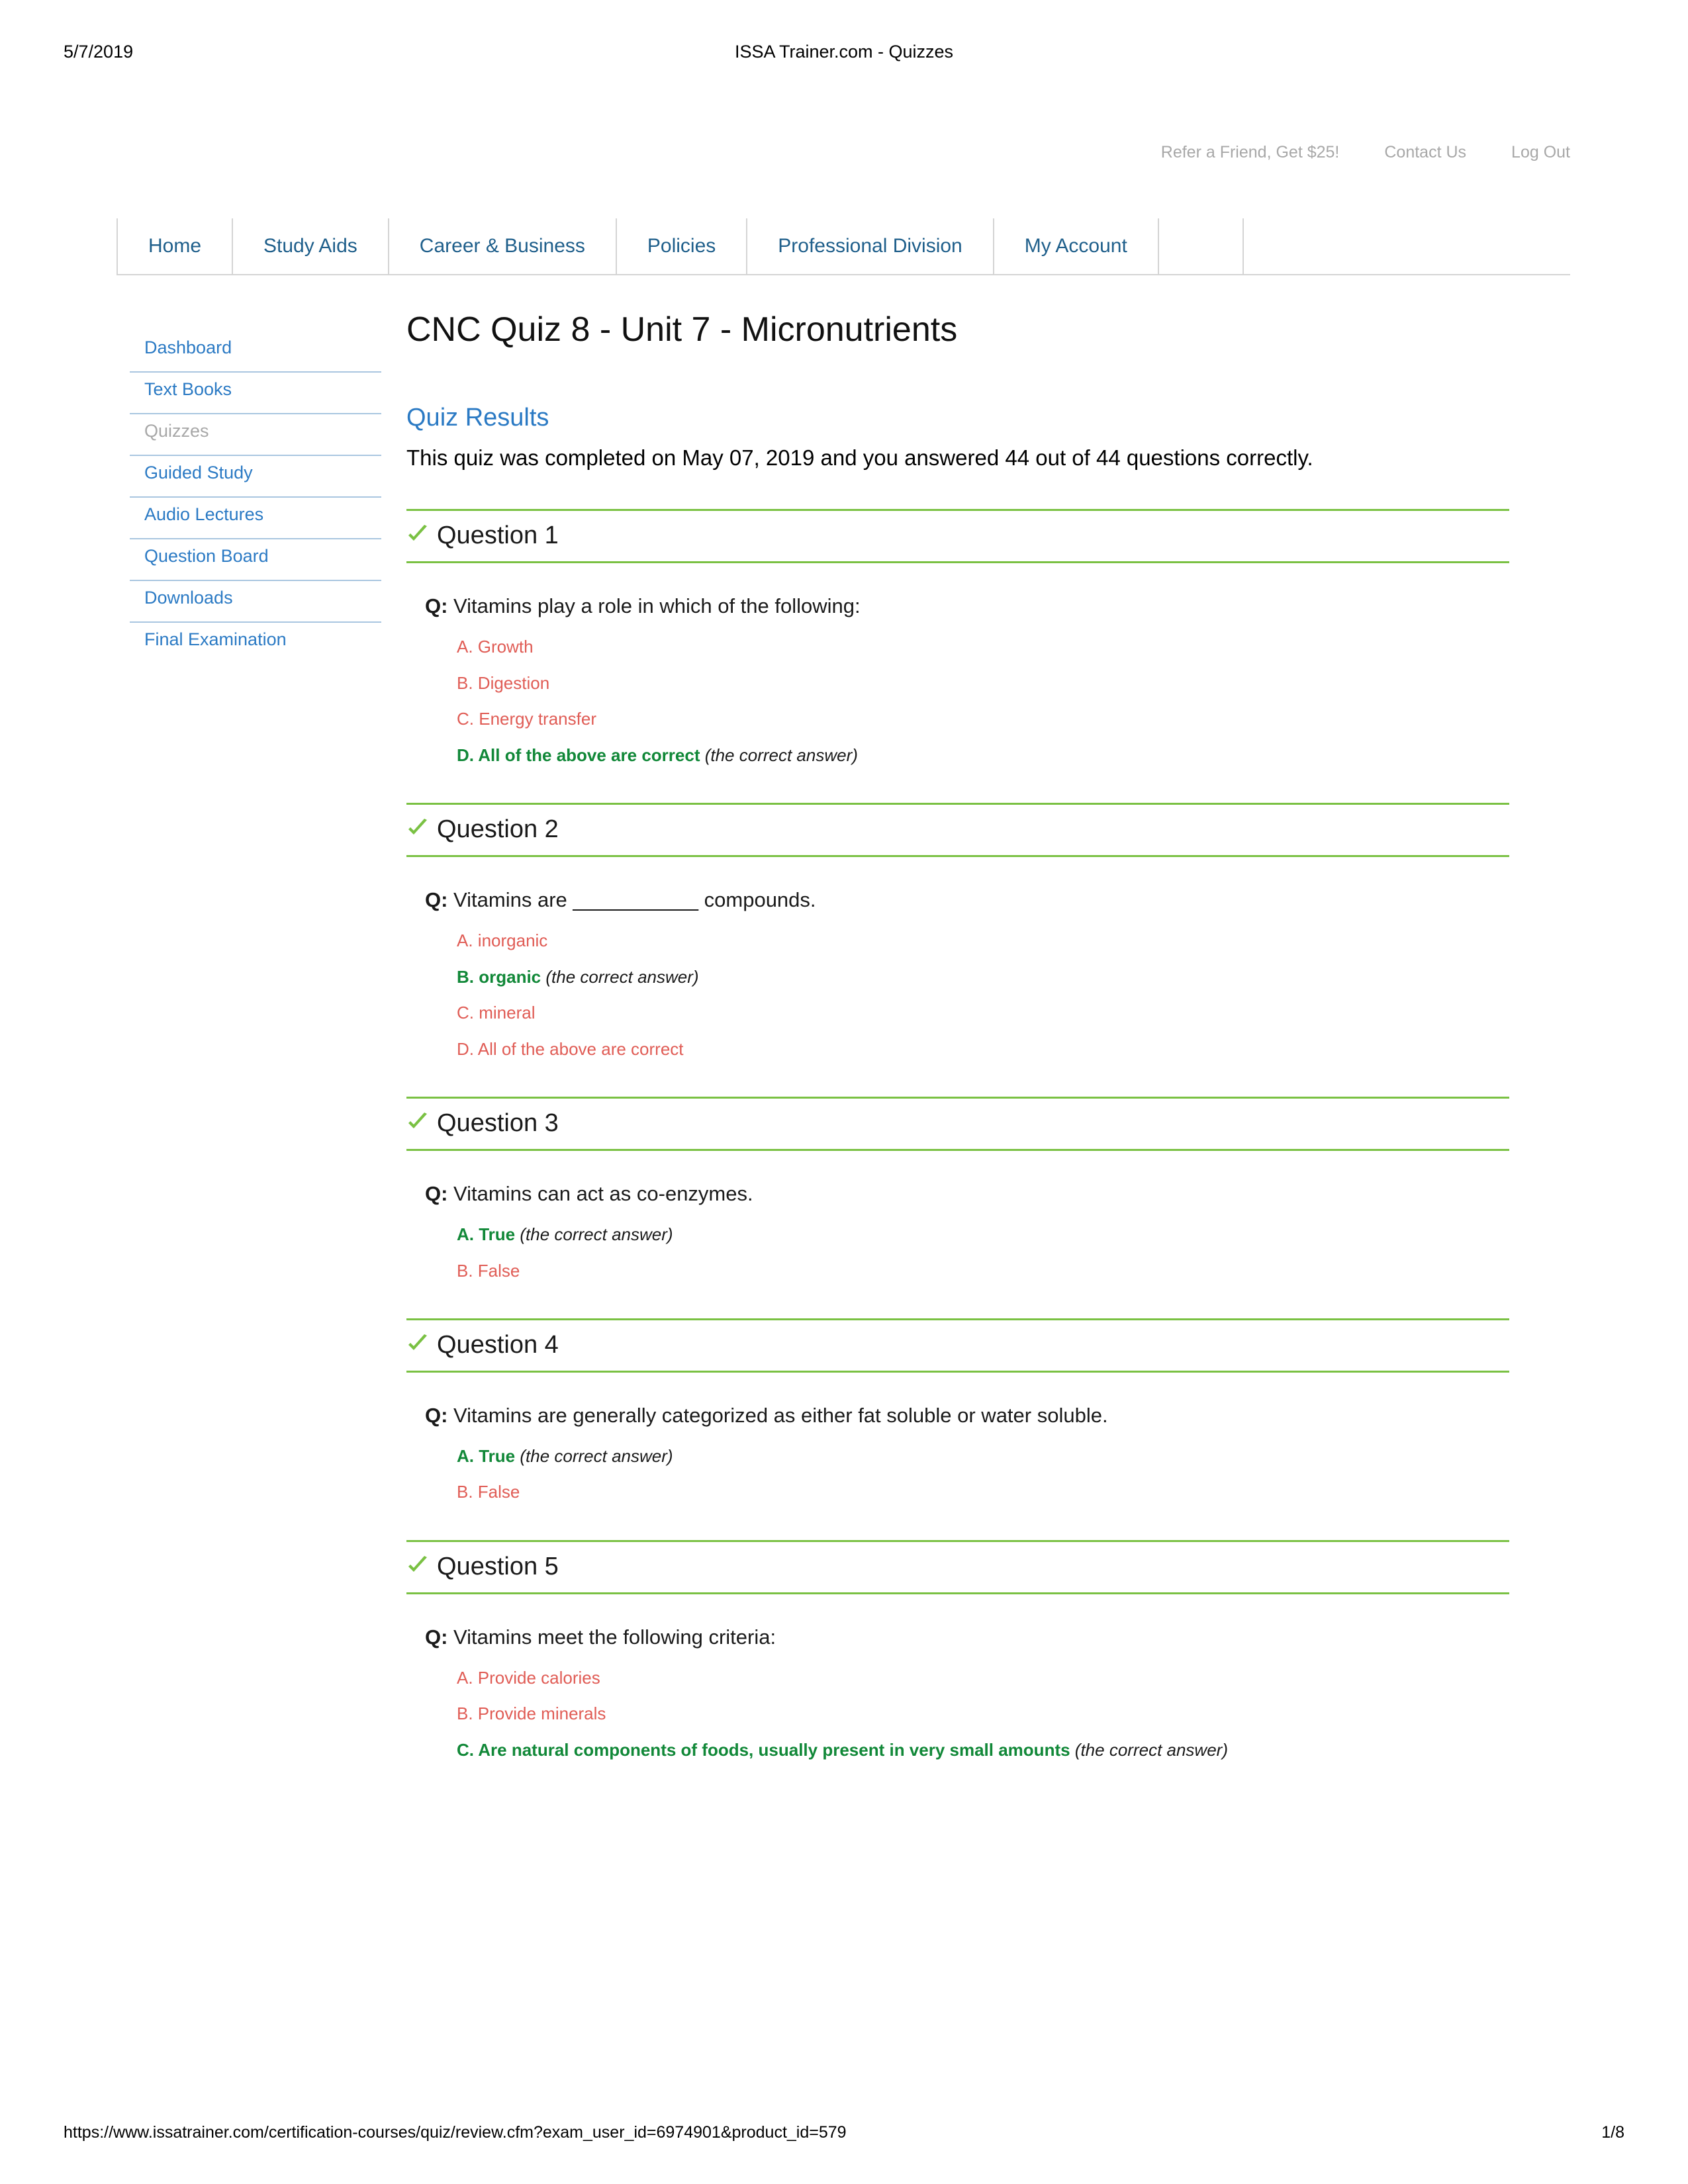 The image size is (1688, 2184). What do you see at coordinates (255, 602) in the screenshot?
I see `sidebar-item-downloads: Downloads` at bounding box center [255, 602].